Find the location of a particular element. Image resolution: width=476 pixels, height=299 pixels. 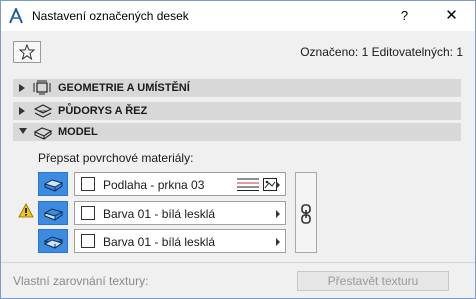

hatch-lines-icon is located at coordinates (248, 186).